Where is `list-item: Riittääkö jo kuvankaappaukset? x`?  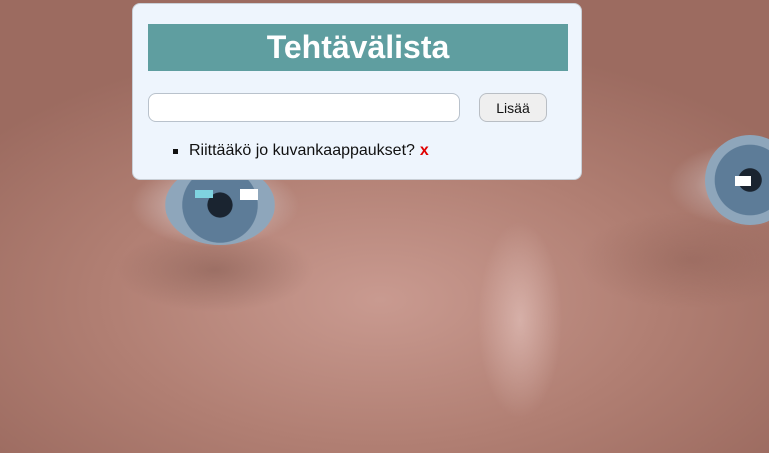 list-item: Riittääkö jo kuvankaappaukset? x is located at coordinates (301, 151).